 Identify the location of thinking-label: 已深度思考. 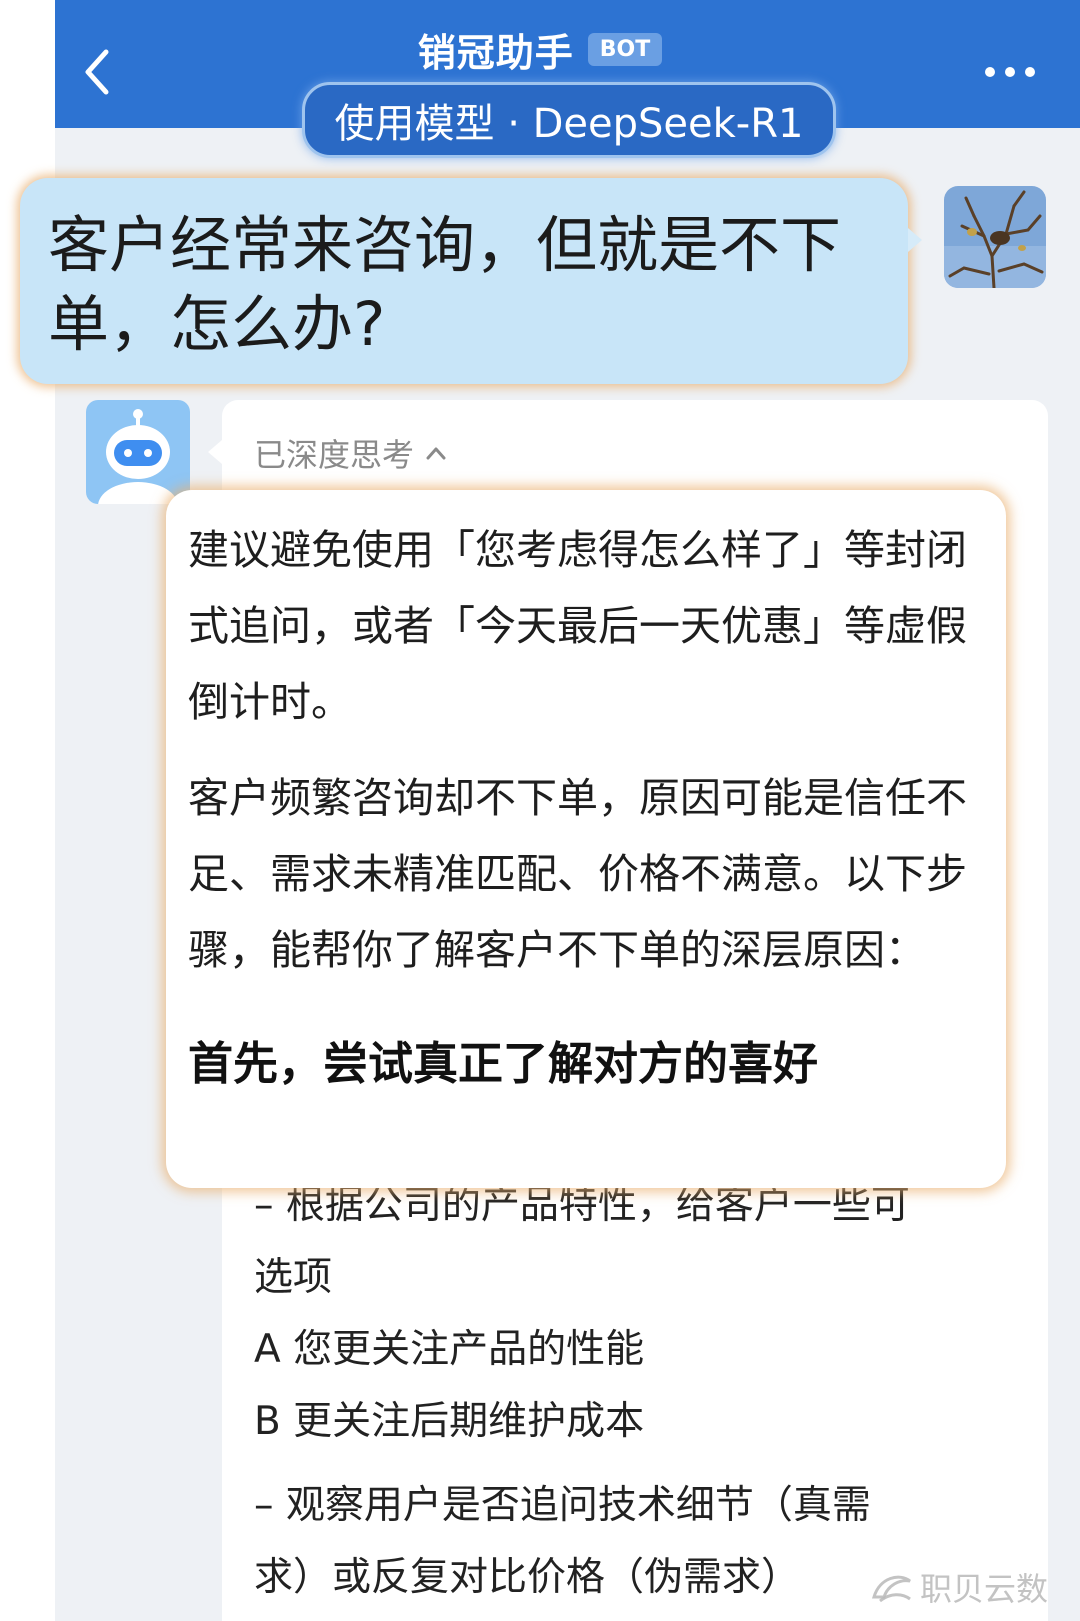
(334, 455).